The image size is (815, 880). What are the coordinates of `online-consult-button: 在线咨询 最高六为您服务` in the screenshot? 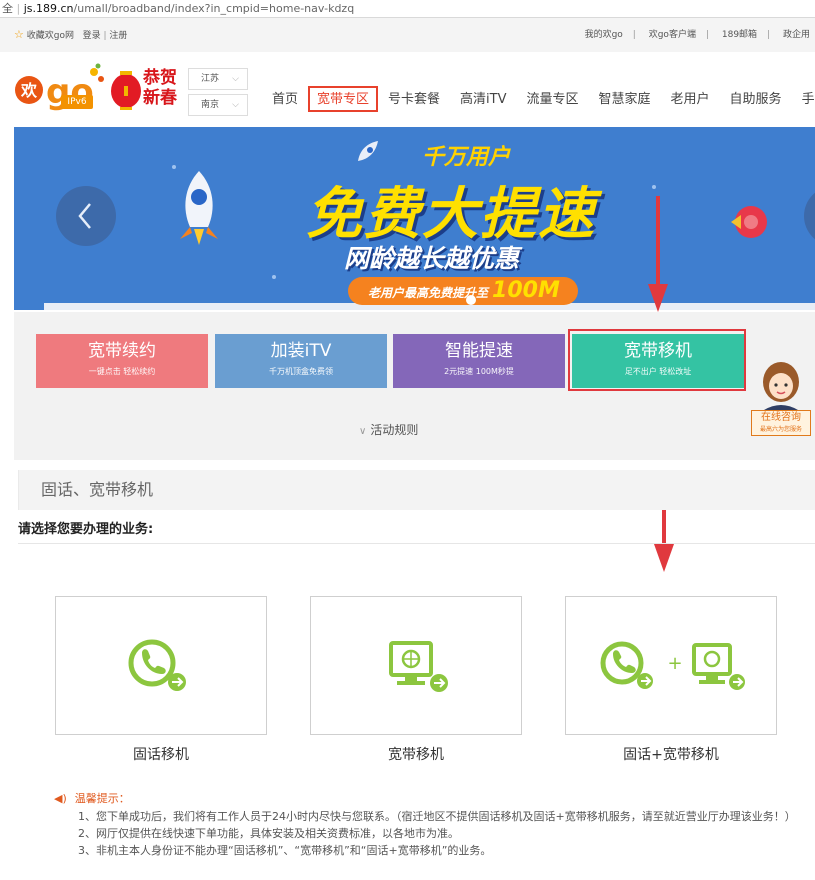 It's located at (781, 423).